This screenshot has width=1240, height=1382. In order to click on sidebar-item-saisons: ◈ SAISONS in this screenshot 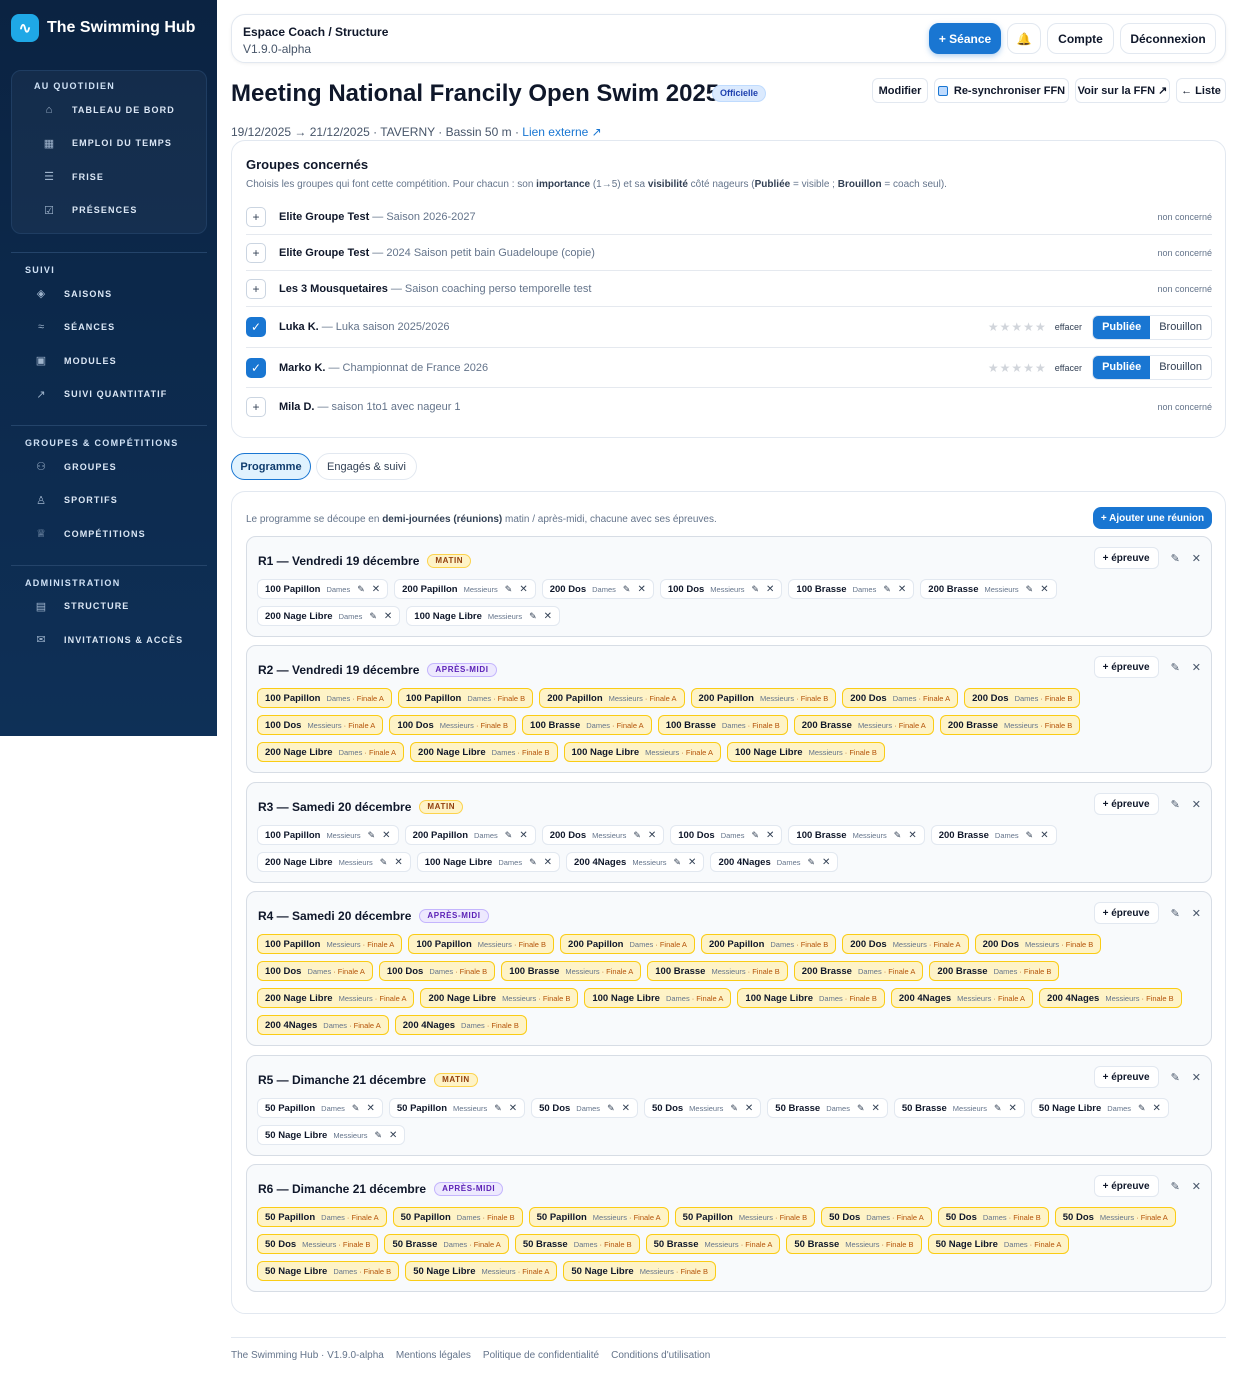, I will do `click(108, 294)`.